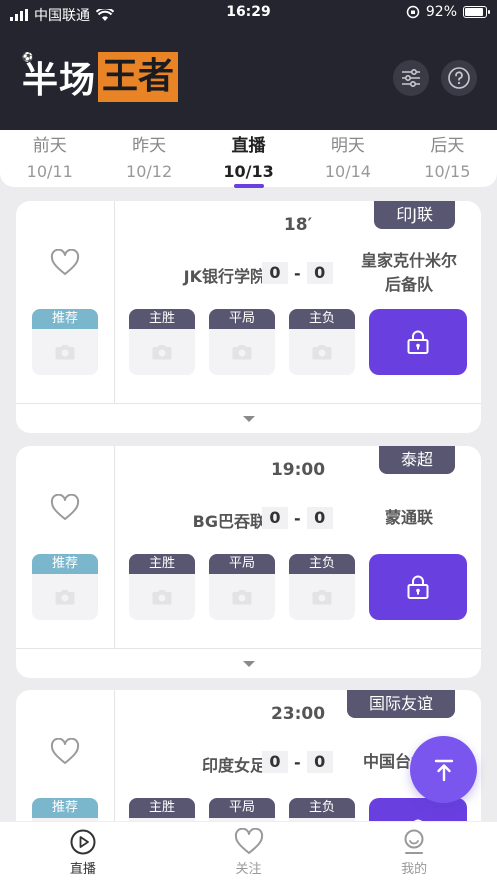 The height and width of the screenshot is (883, 497). Describe the element at coordinates (275, 518) in the screenshot. I see `home-score: 0` at that location.